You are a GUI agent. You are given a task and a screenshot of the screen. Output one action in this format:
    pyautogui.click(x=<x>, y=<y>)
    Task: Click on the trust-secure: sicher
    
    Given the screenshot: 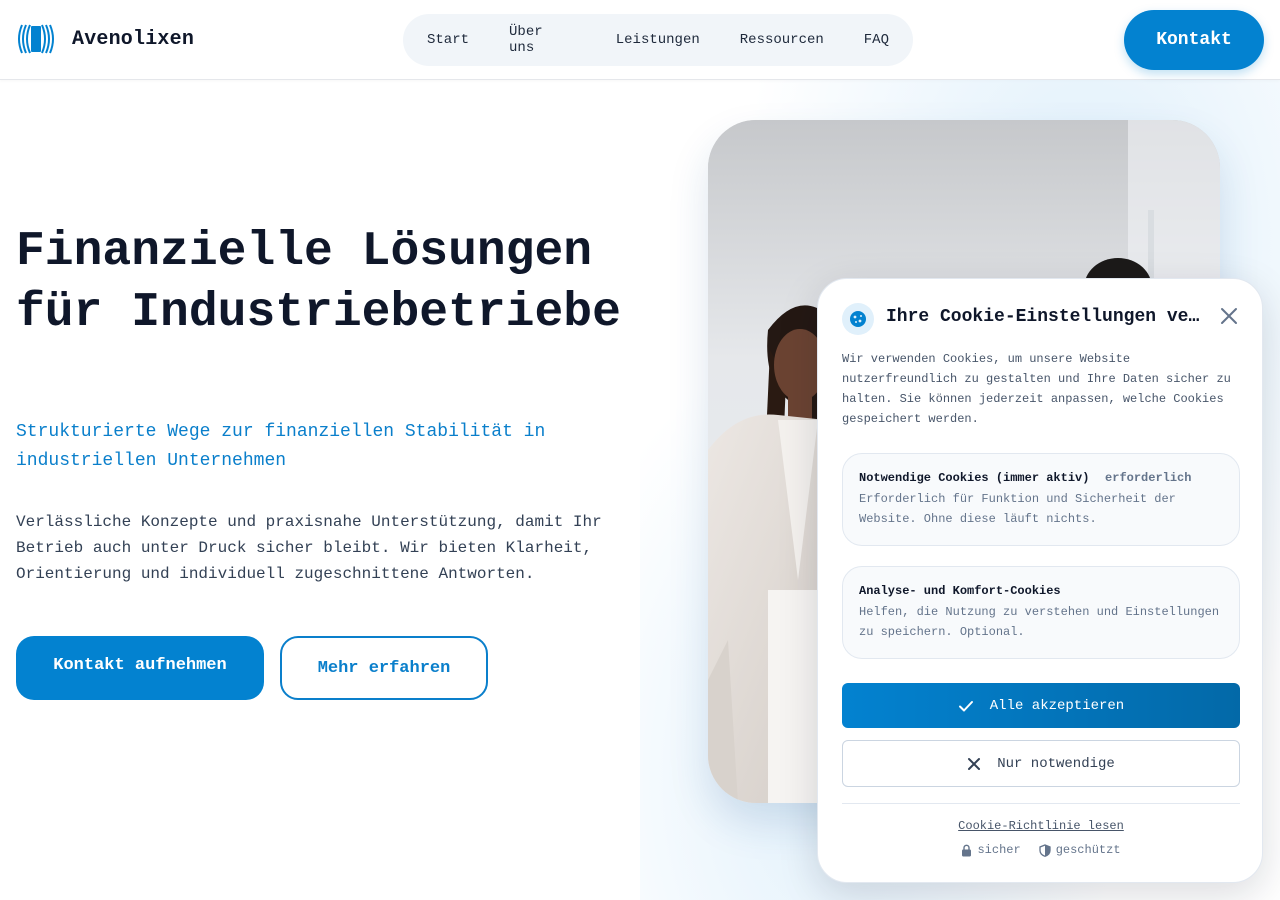 What is the action you would take?
    pyautogui.click(x=991, y=850)
    